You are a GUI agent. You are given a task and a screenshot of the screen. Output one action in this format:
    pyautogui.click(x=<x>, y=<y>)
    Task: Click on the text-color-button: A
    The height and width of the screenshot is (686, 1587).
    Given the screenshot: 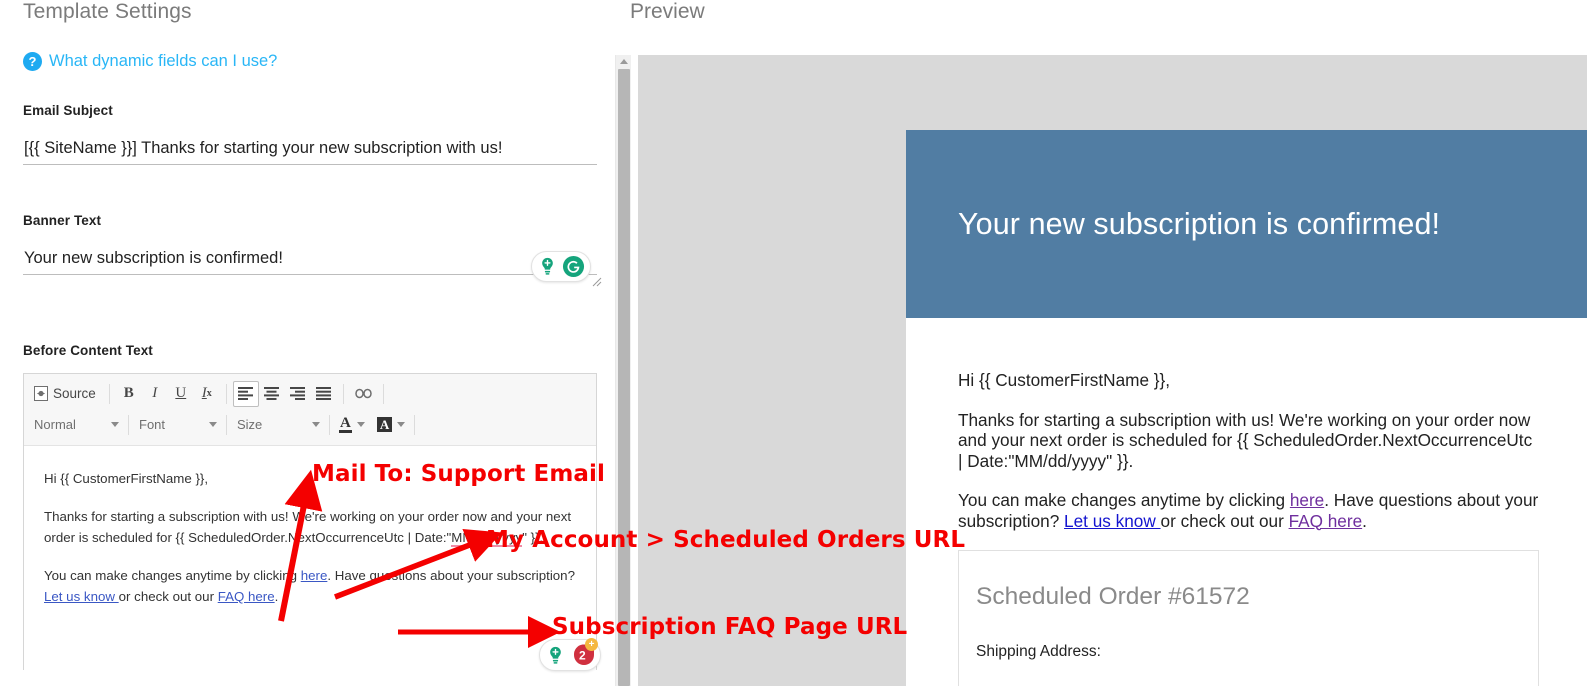 What is the action you would take?
    pyautogui.click(x=352, y=424)
    